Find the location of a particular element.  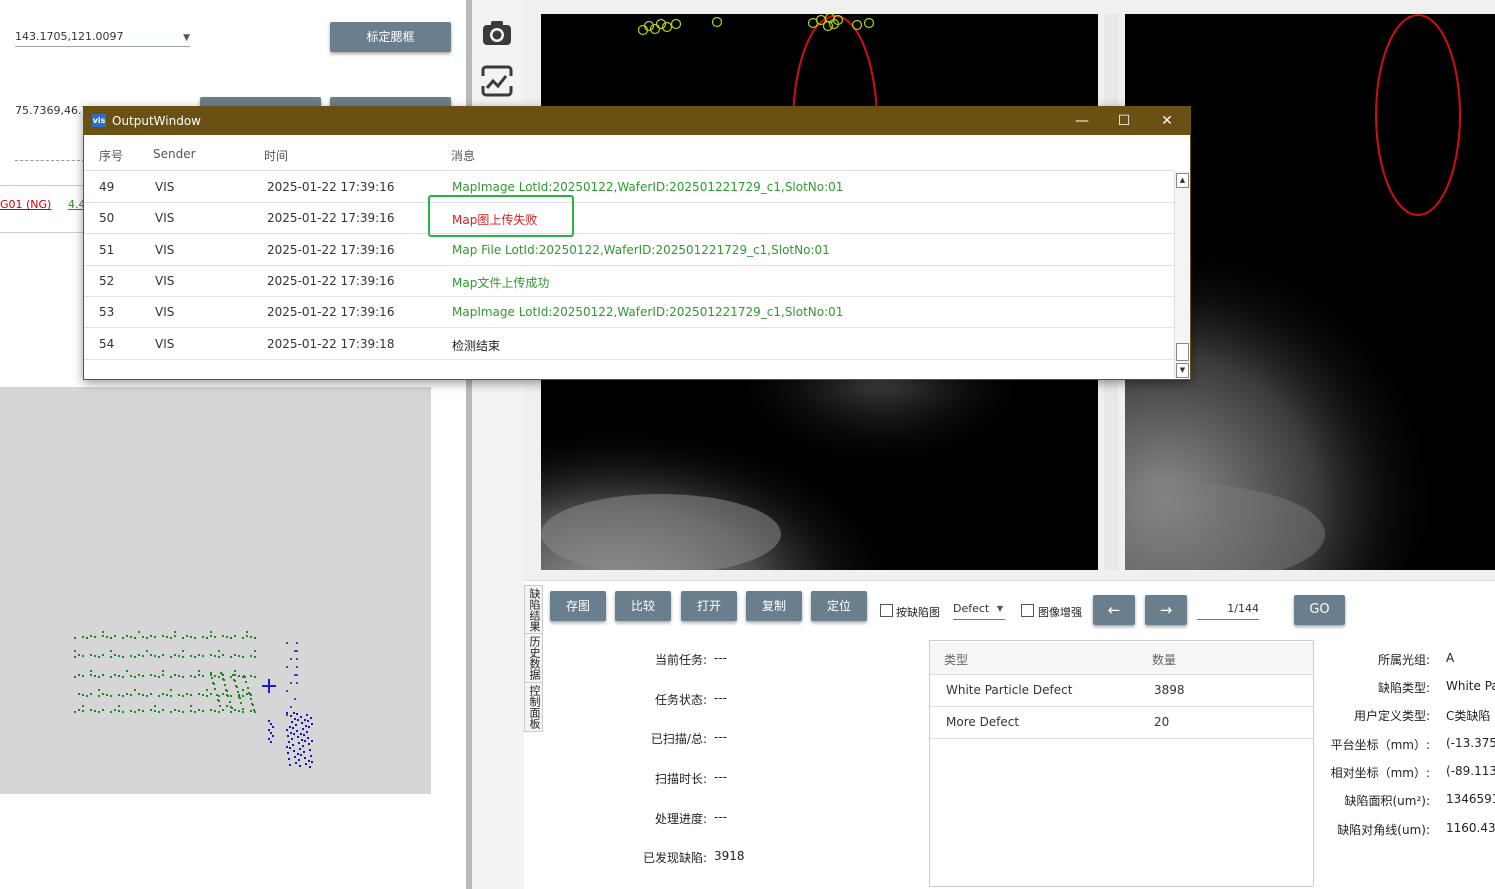

compare-button: 比较 is located at coordinates (643, 606).